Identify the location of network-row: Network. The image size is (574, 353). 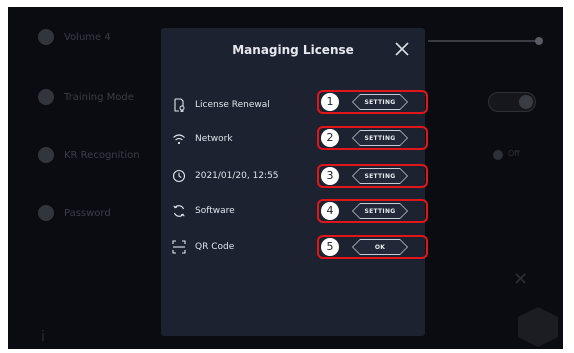
(202, 139).